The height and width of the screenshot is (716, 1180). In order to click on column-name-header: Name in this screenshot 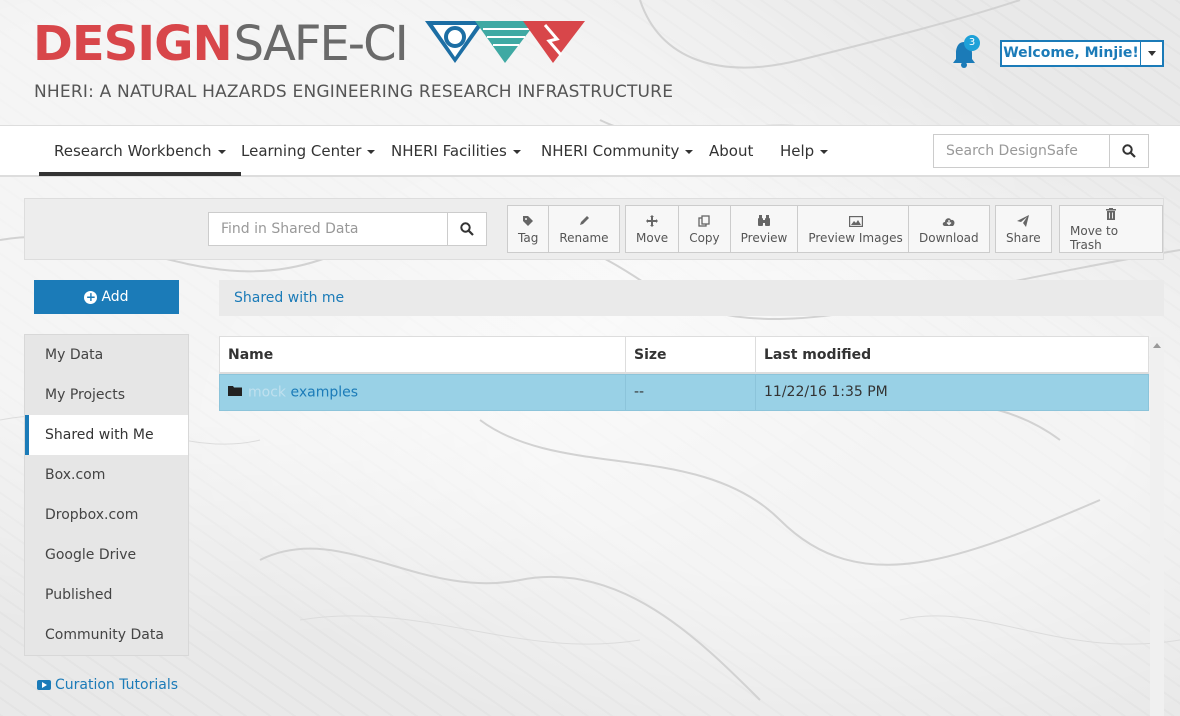, I will do `click(423, 354)`.